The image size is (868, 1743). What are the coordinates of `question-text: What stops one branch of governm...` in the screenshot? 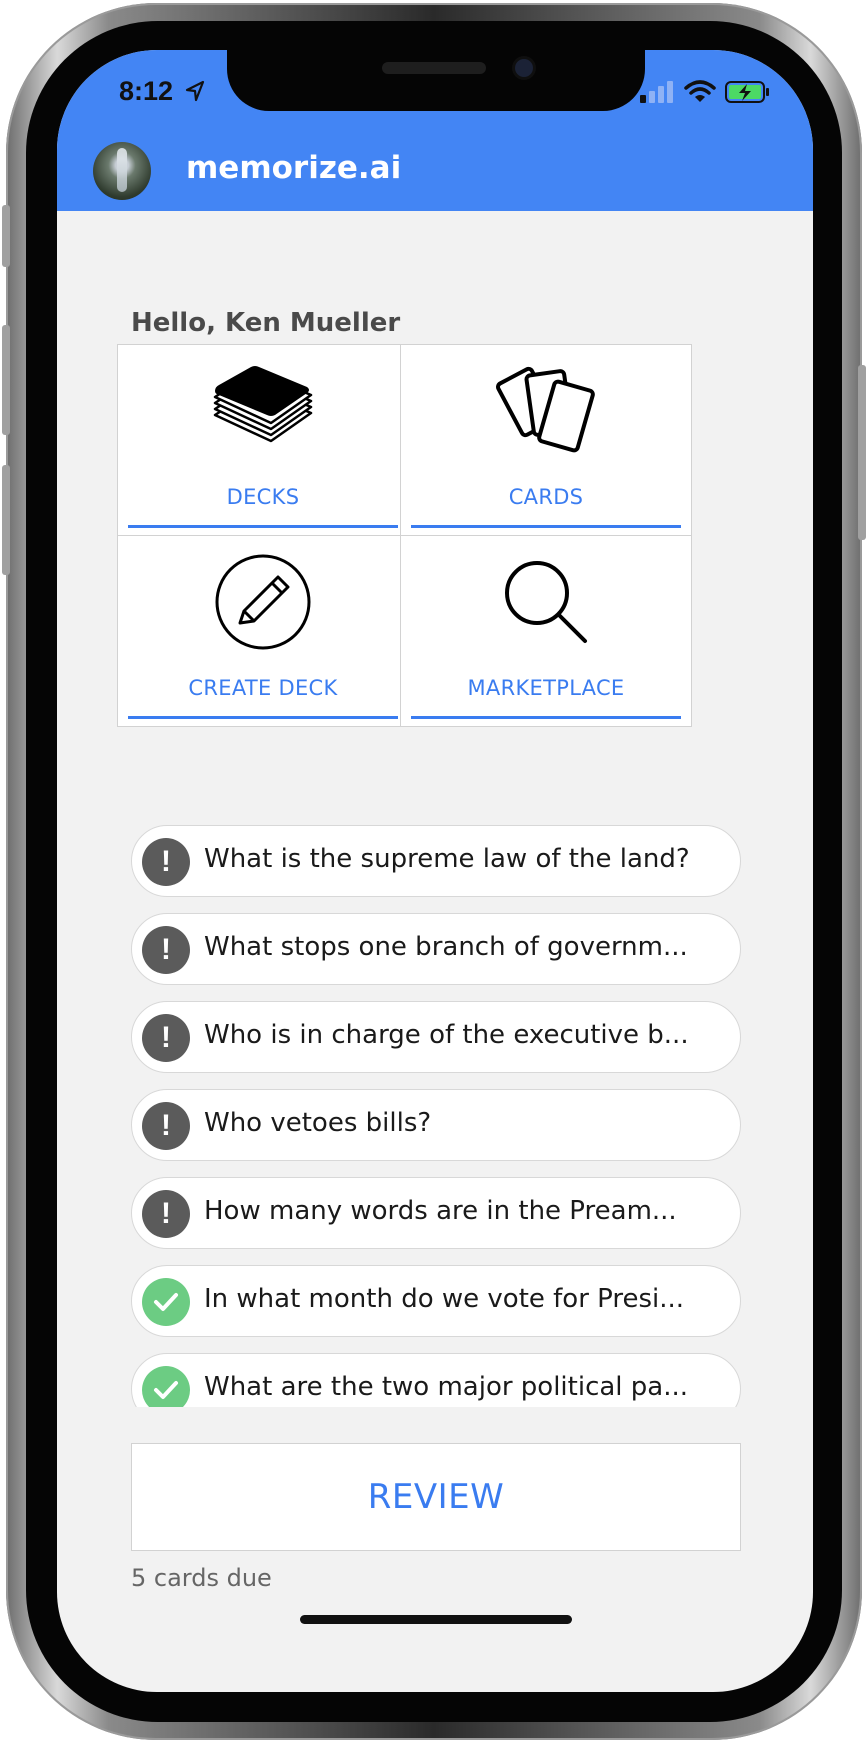 It's located at (446, 947).